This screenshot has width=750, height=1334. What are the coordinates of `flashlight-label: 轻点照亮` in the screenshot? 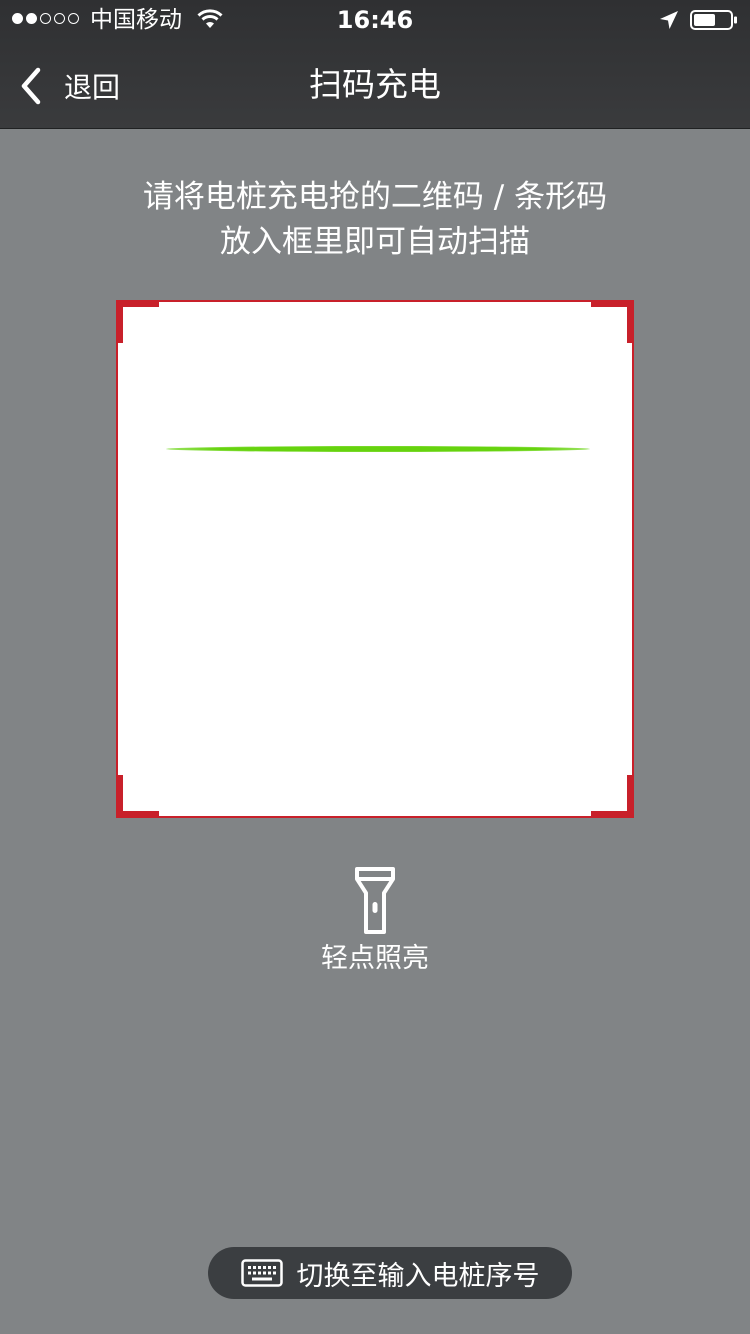 It's located at (375, 958).